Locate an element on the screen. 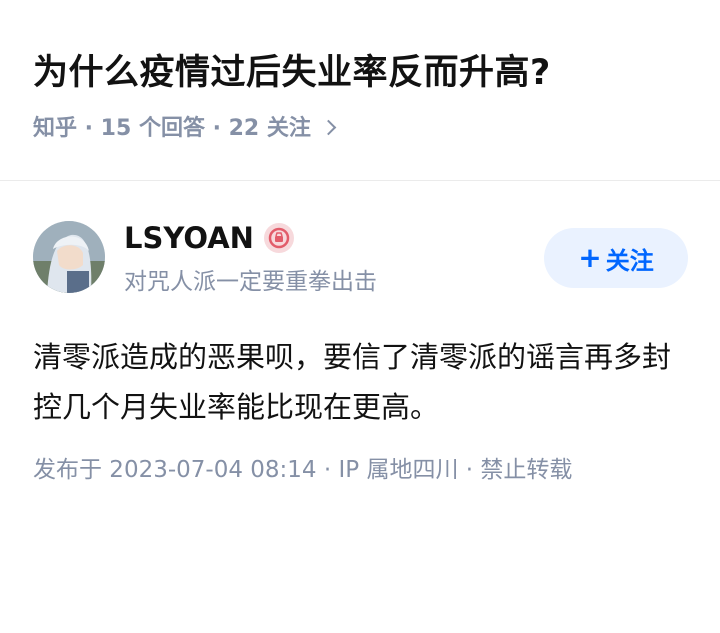 The image size is (720, 633). author-bio: 对咒人派一定要重拳出击 is located at coordinates (250, 282).